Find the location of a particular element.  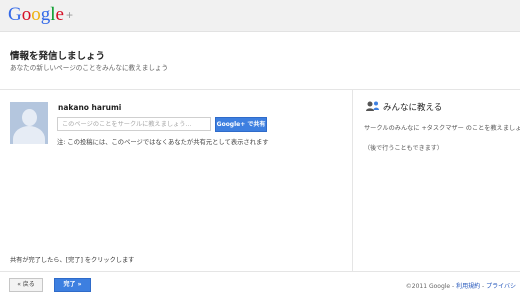

share-panel-title: みんなに教える is located at coordinates (413, 108).